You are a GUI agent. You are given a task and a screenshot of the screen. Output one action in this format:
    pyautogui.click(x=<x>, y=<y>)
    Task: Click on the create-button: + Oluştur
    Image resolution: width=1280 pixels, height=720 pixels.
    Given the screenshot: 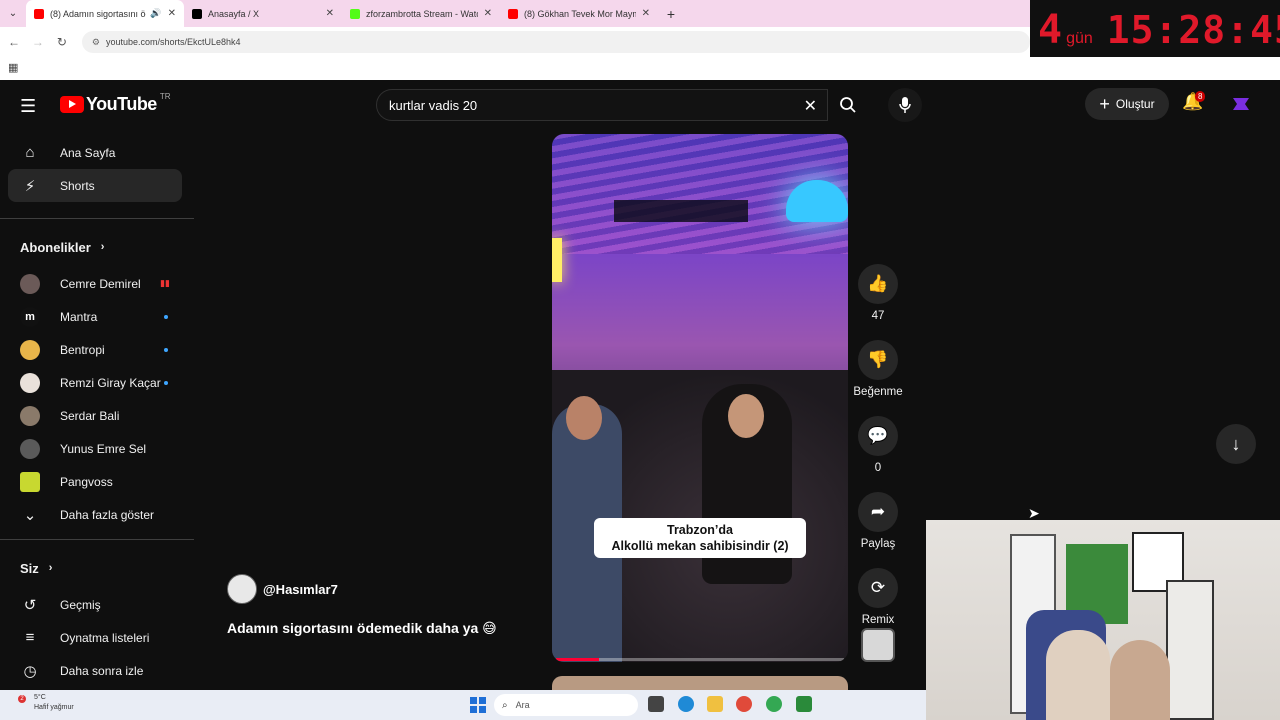 What is the action you would take?
    pyautogui.click(x=1127, y=104)
    